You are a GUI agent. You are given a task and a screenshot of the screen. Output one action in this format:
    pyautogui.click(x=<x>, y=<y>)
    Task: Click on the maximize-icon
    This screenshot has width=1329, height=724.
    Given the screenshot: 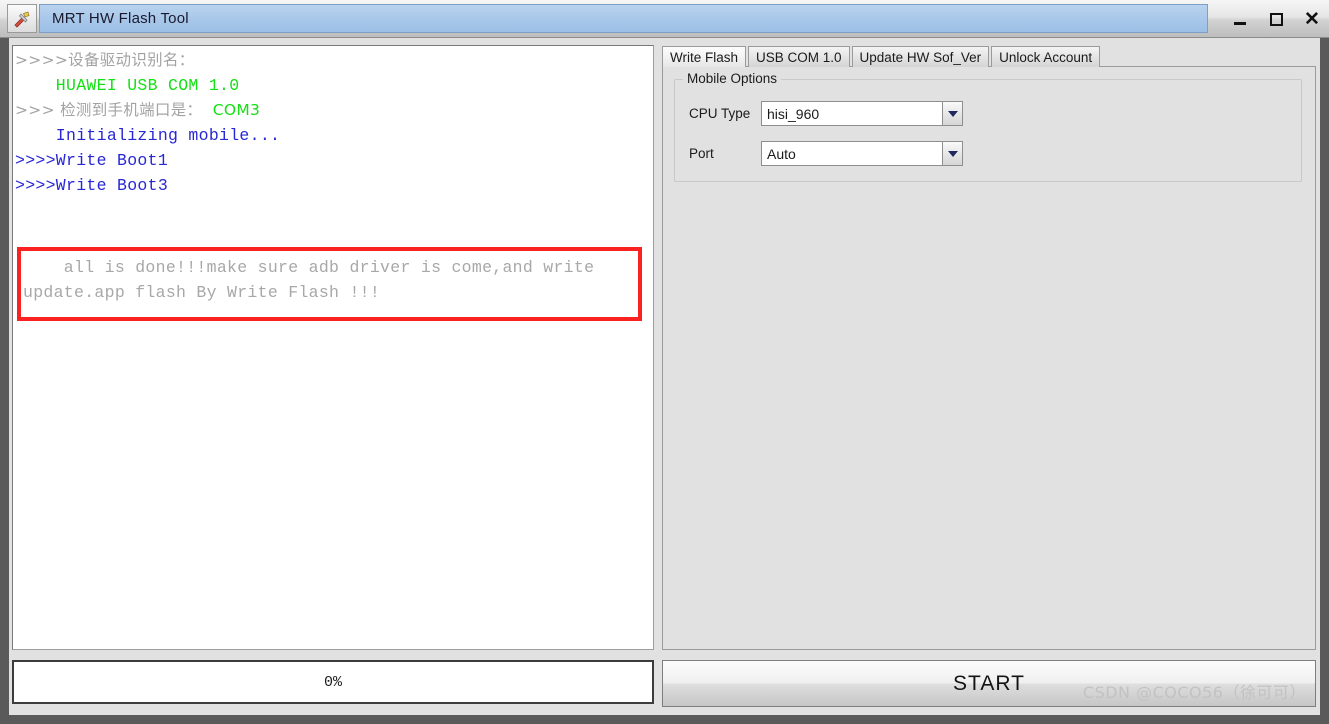 What is the action you would take?
    pyautogui.click(x=1276, y=19)
    